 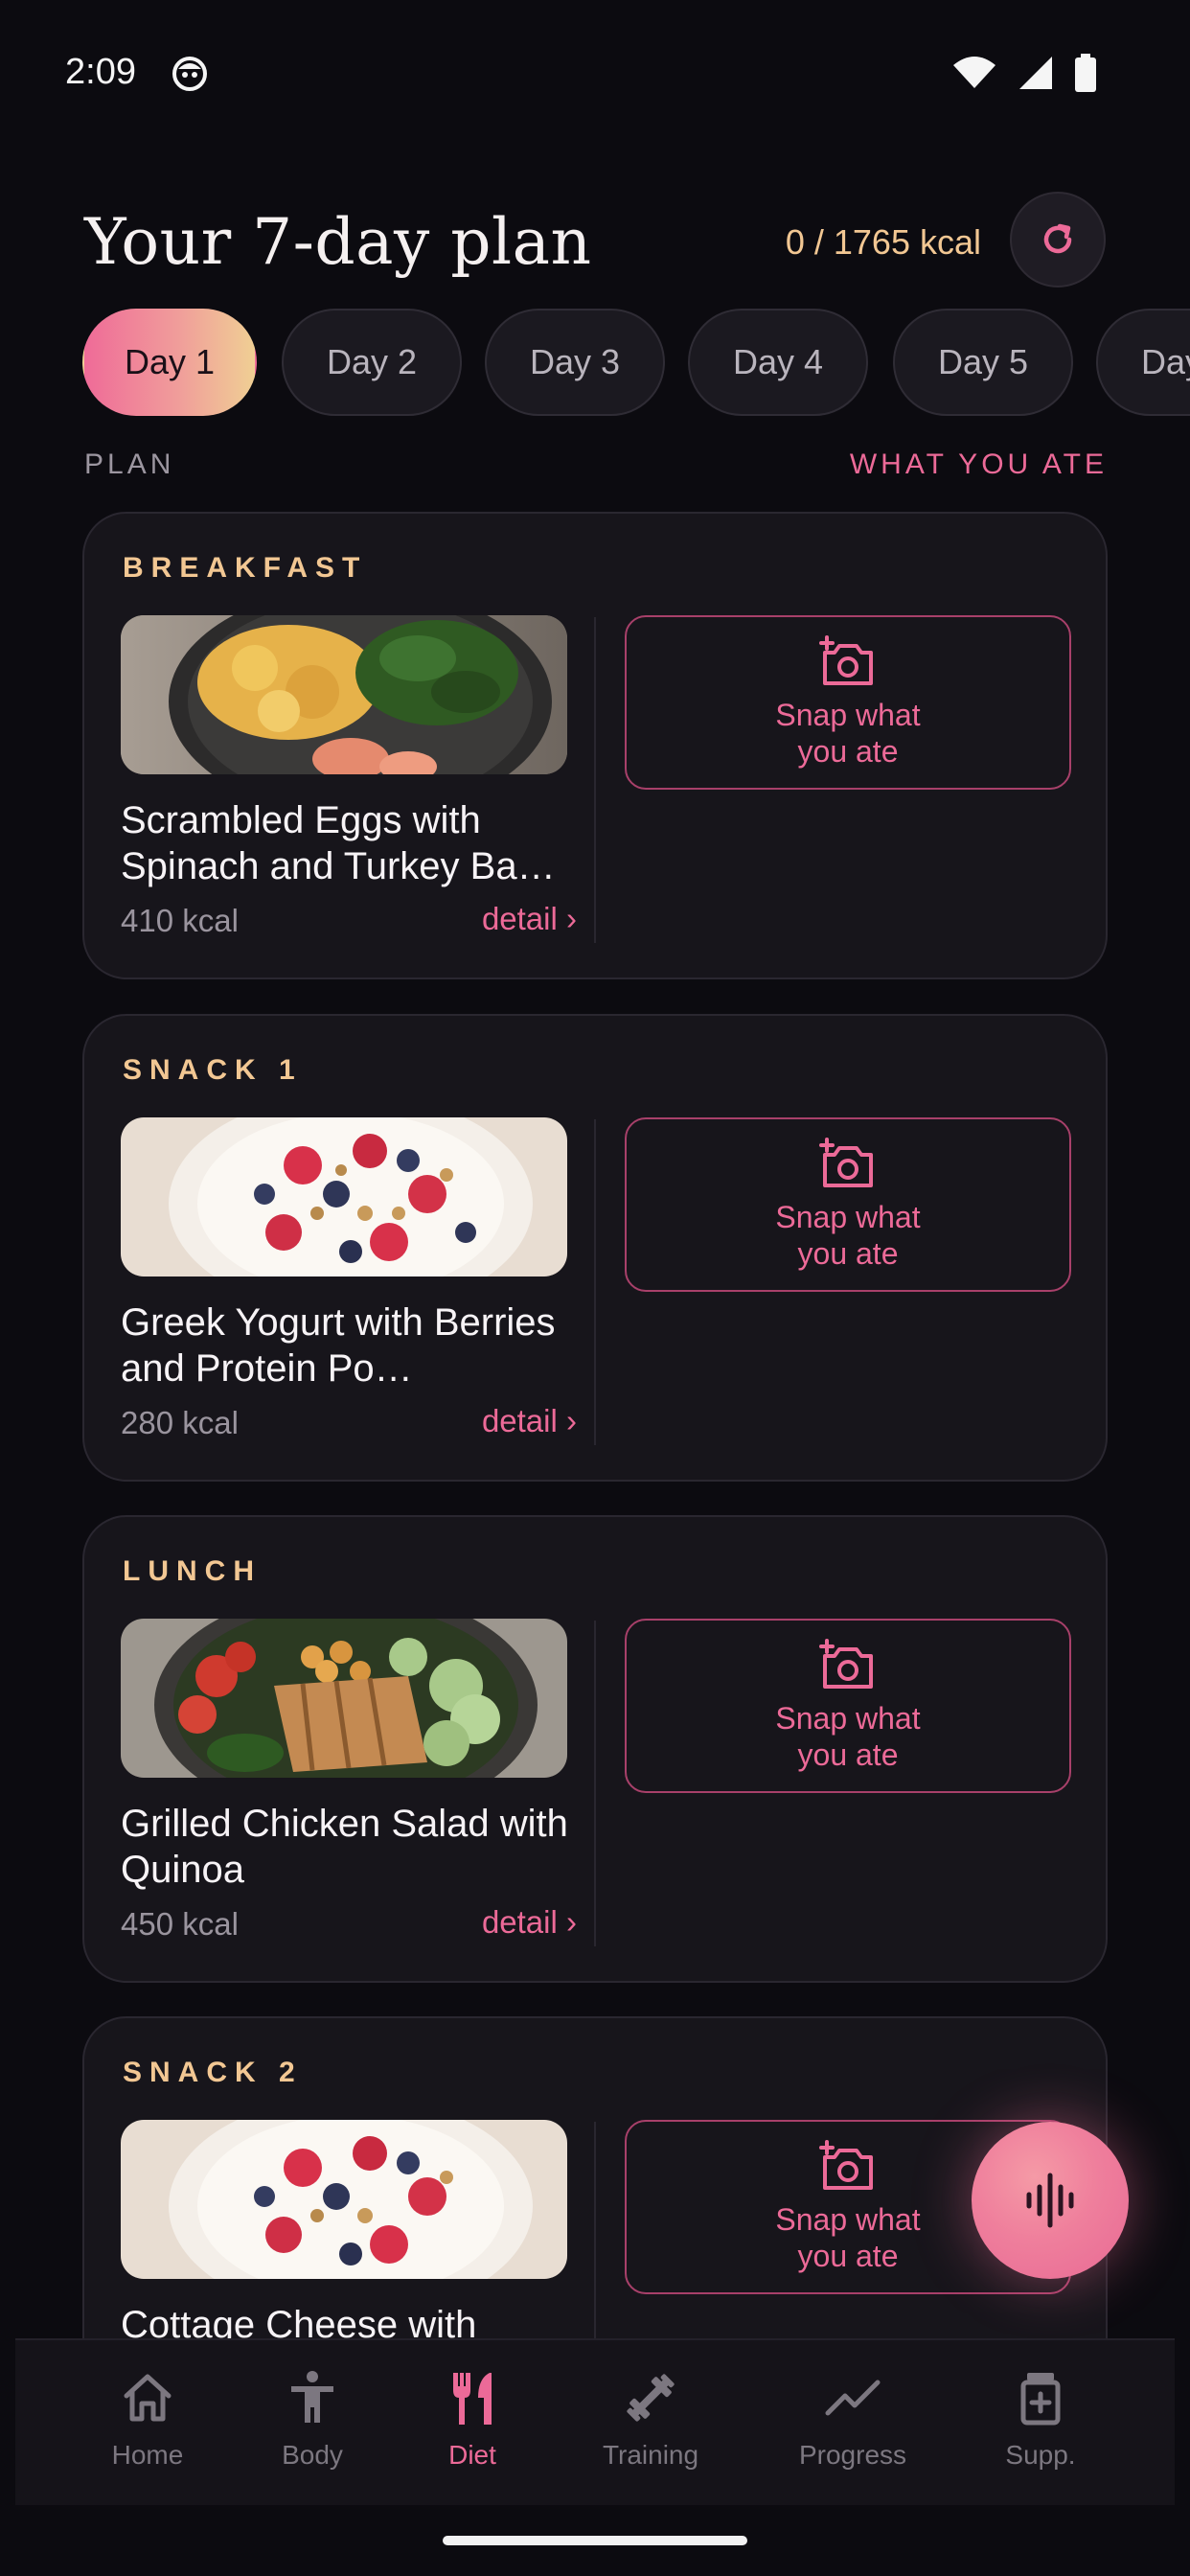 I want to click on fork-knife-icon, so click(x=473, y=2399).